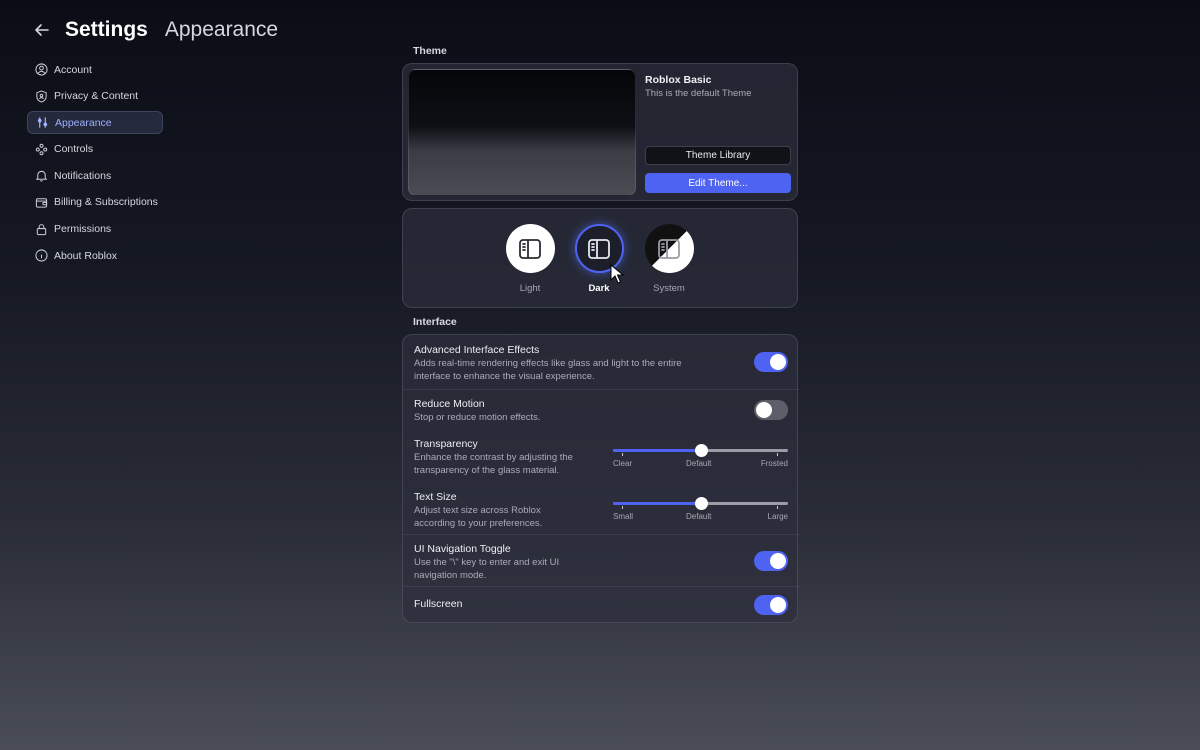 The width and height of the screenshot is (1200, 750). Describe the element at coordinates (450, 575) in the screenshot. I see `row-description: navigation mode.` at that location.